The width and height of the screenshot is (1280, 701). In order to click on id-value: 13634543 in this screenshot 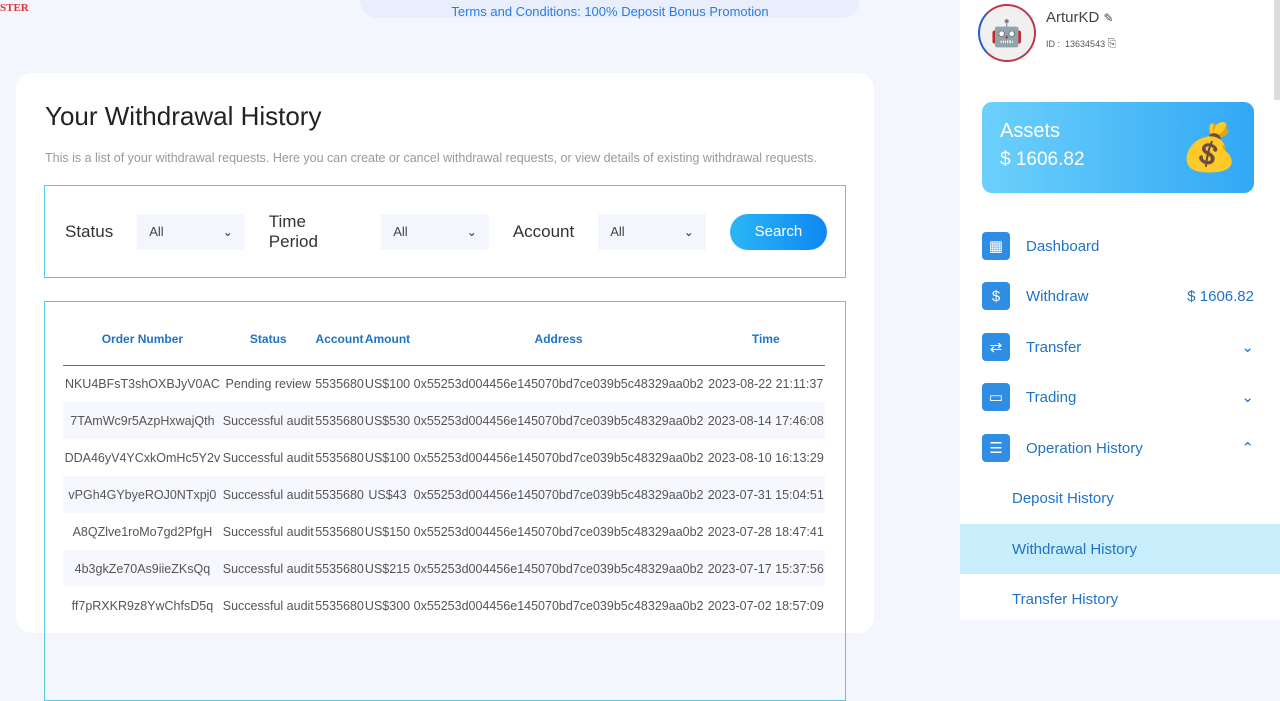, I will do `click(1085, 44)`.